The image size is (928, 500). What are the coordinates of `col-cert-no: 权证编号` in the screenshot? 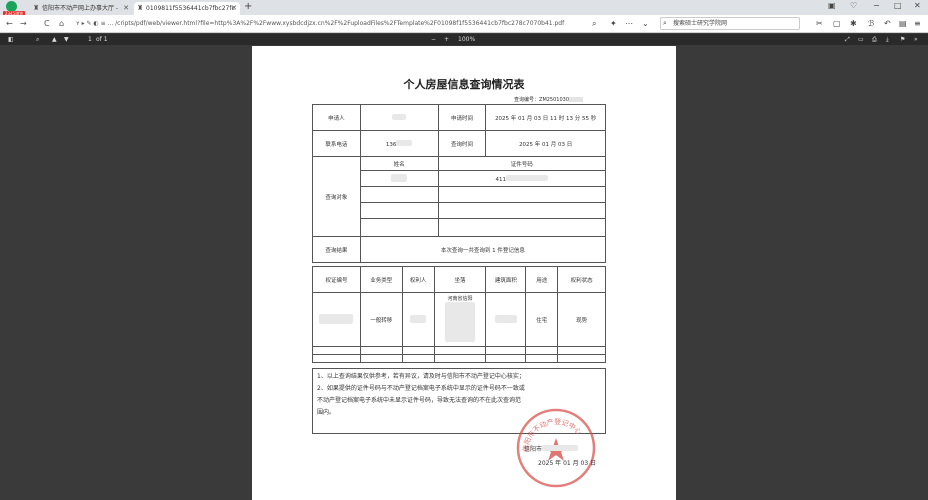 It's located at (336, 279).